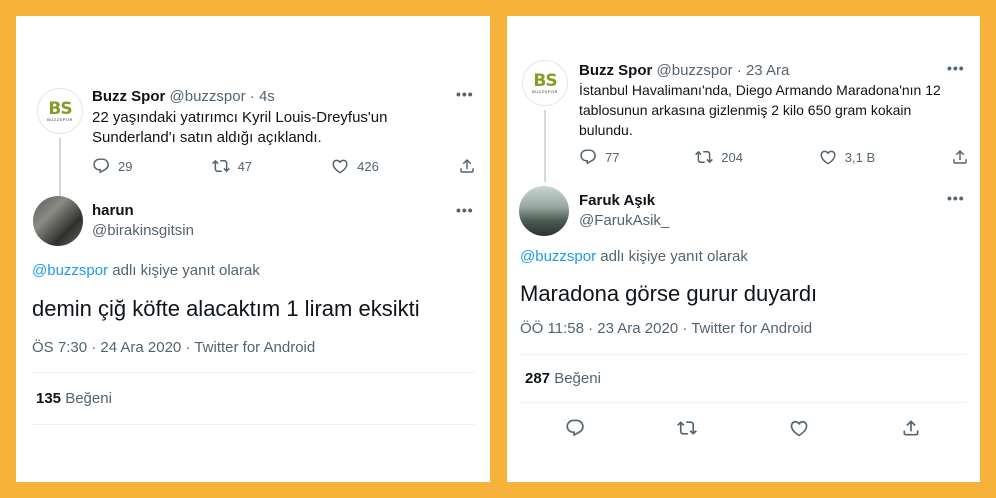 The height and width of the screenshot is (498, 996). What do you see at coordinates (599, 157) in the screenshot?
I see `reply-action: 77` at bounding box center [599, 157].